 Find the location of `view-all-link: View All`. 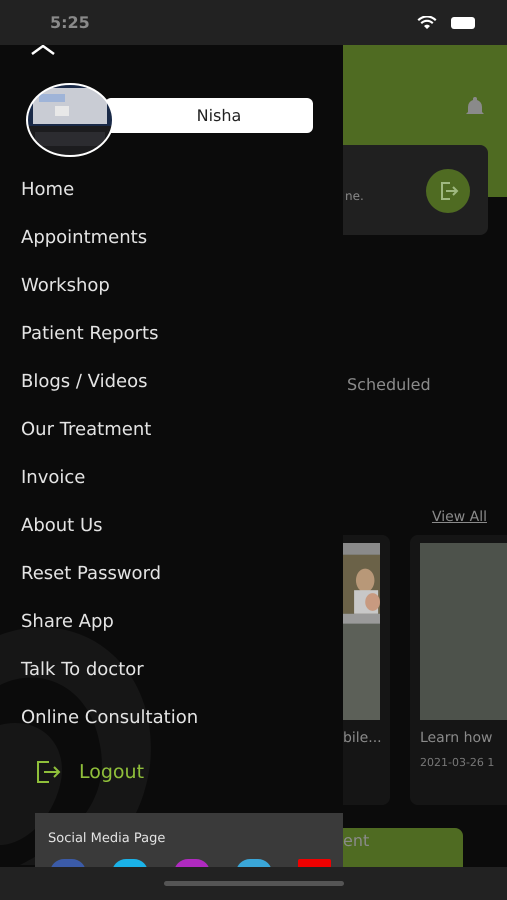

view-all-link: View All is located at coordinates (459, 516).